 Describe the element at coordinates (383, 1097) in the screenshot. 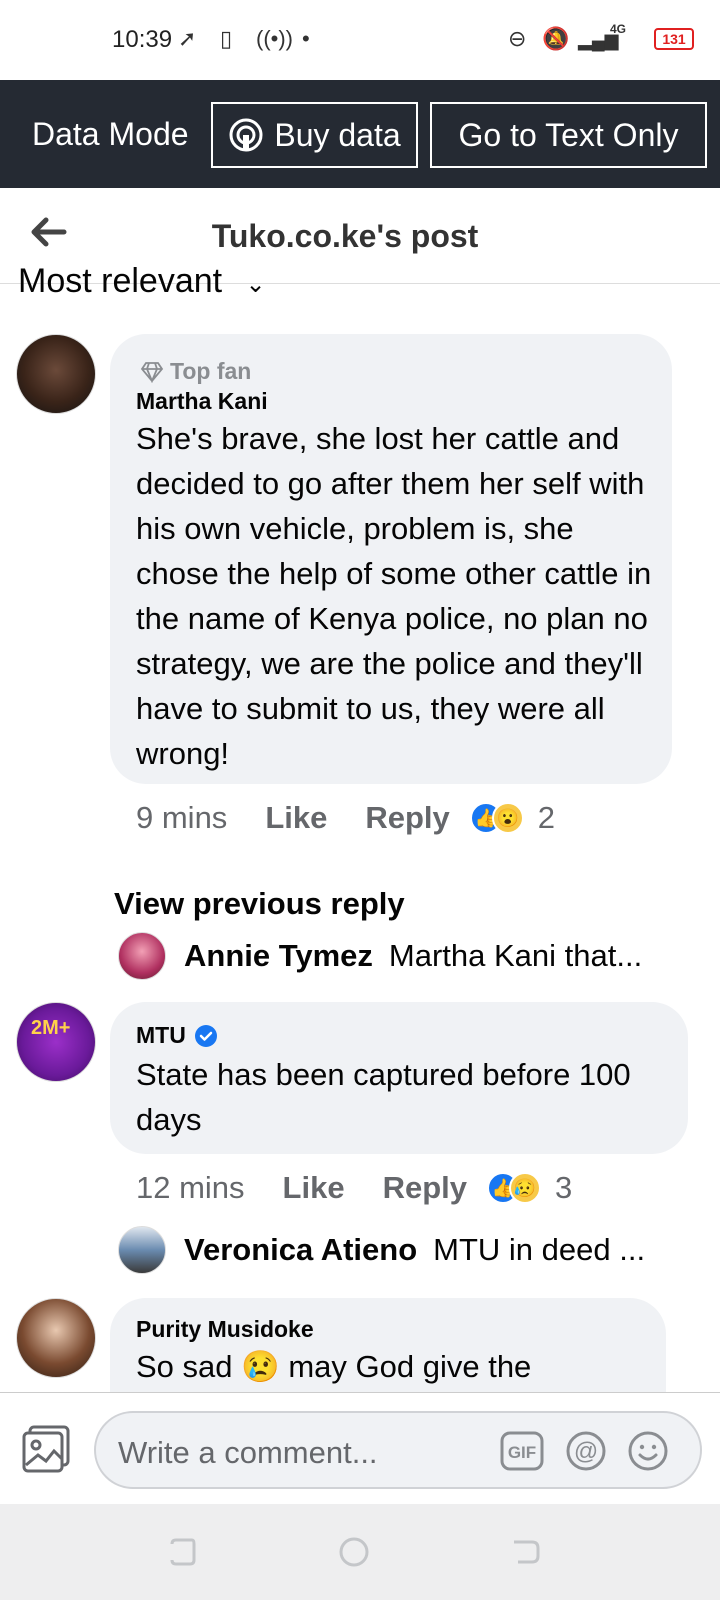

I see `comment-text: State has been captured before 100 days` at that location.